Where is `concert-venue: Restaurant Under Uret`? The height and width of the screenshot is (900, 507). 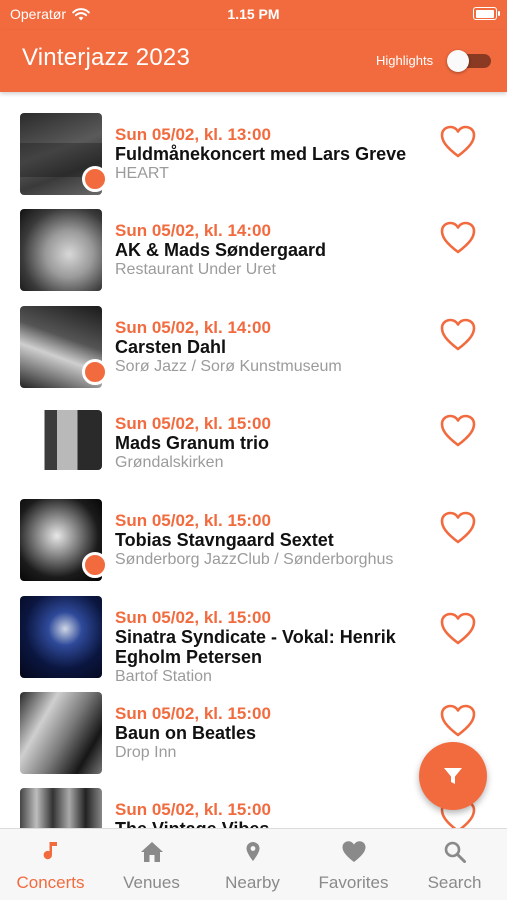
concert-venue: Restaurant Under Uret is located at coordinates (195, 269).